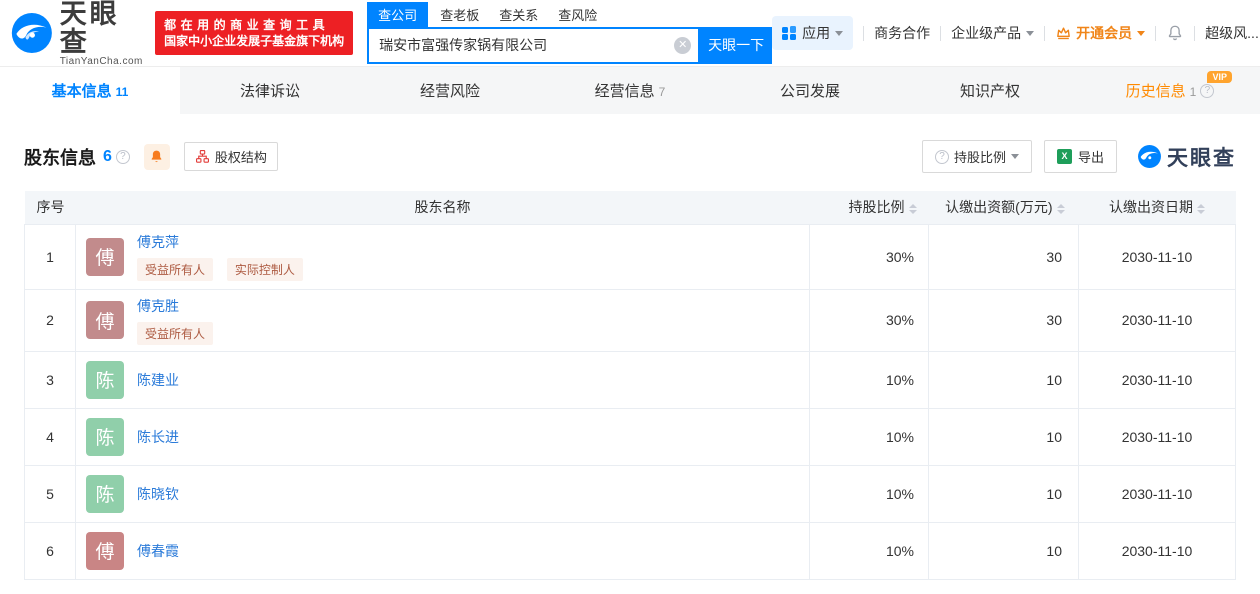 This screenshot has height=594, width=1260. I want to click on nav-cooperation: 商务合作, so click(902, 33).